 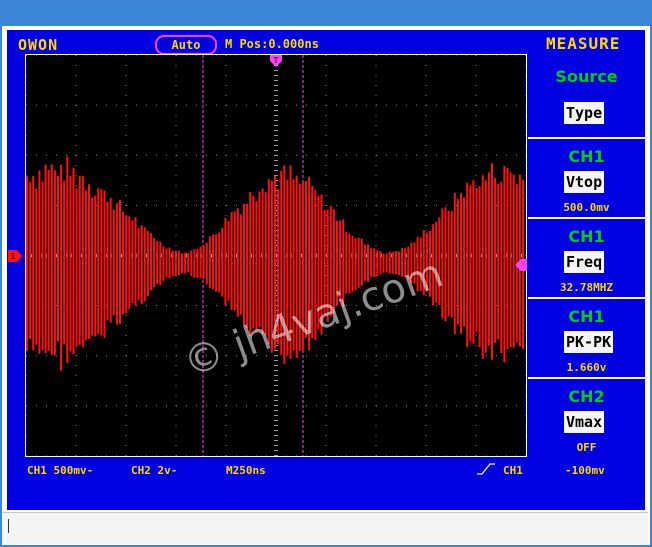 What do you see at coordinates (586, 337) in the screenshot?
I see `menu-item-ch1-pkpk: CH1 PK-PK 1.660v` at bounding box center [586, 337].